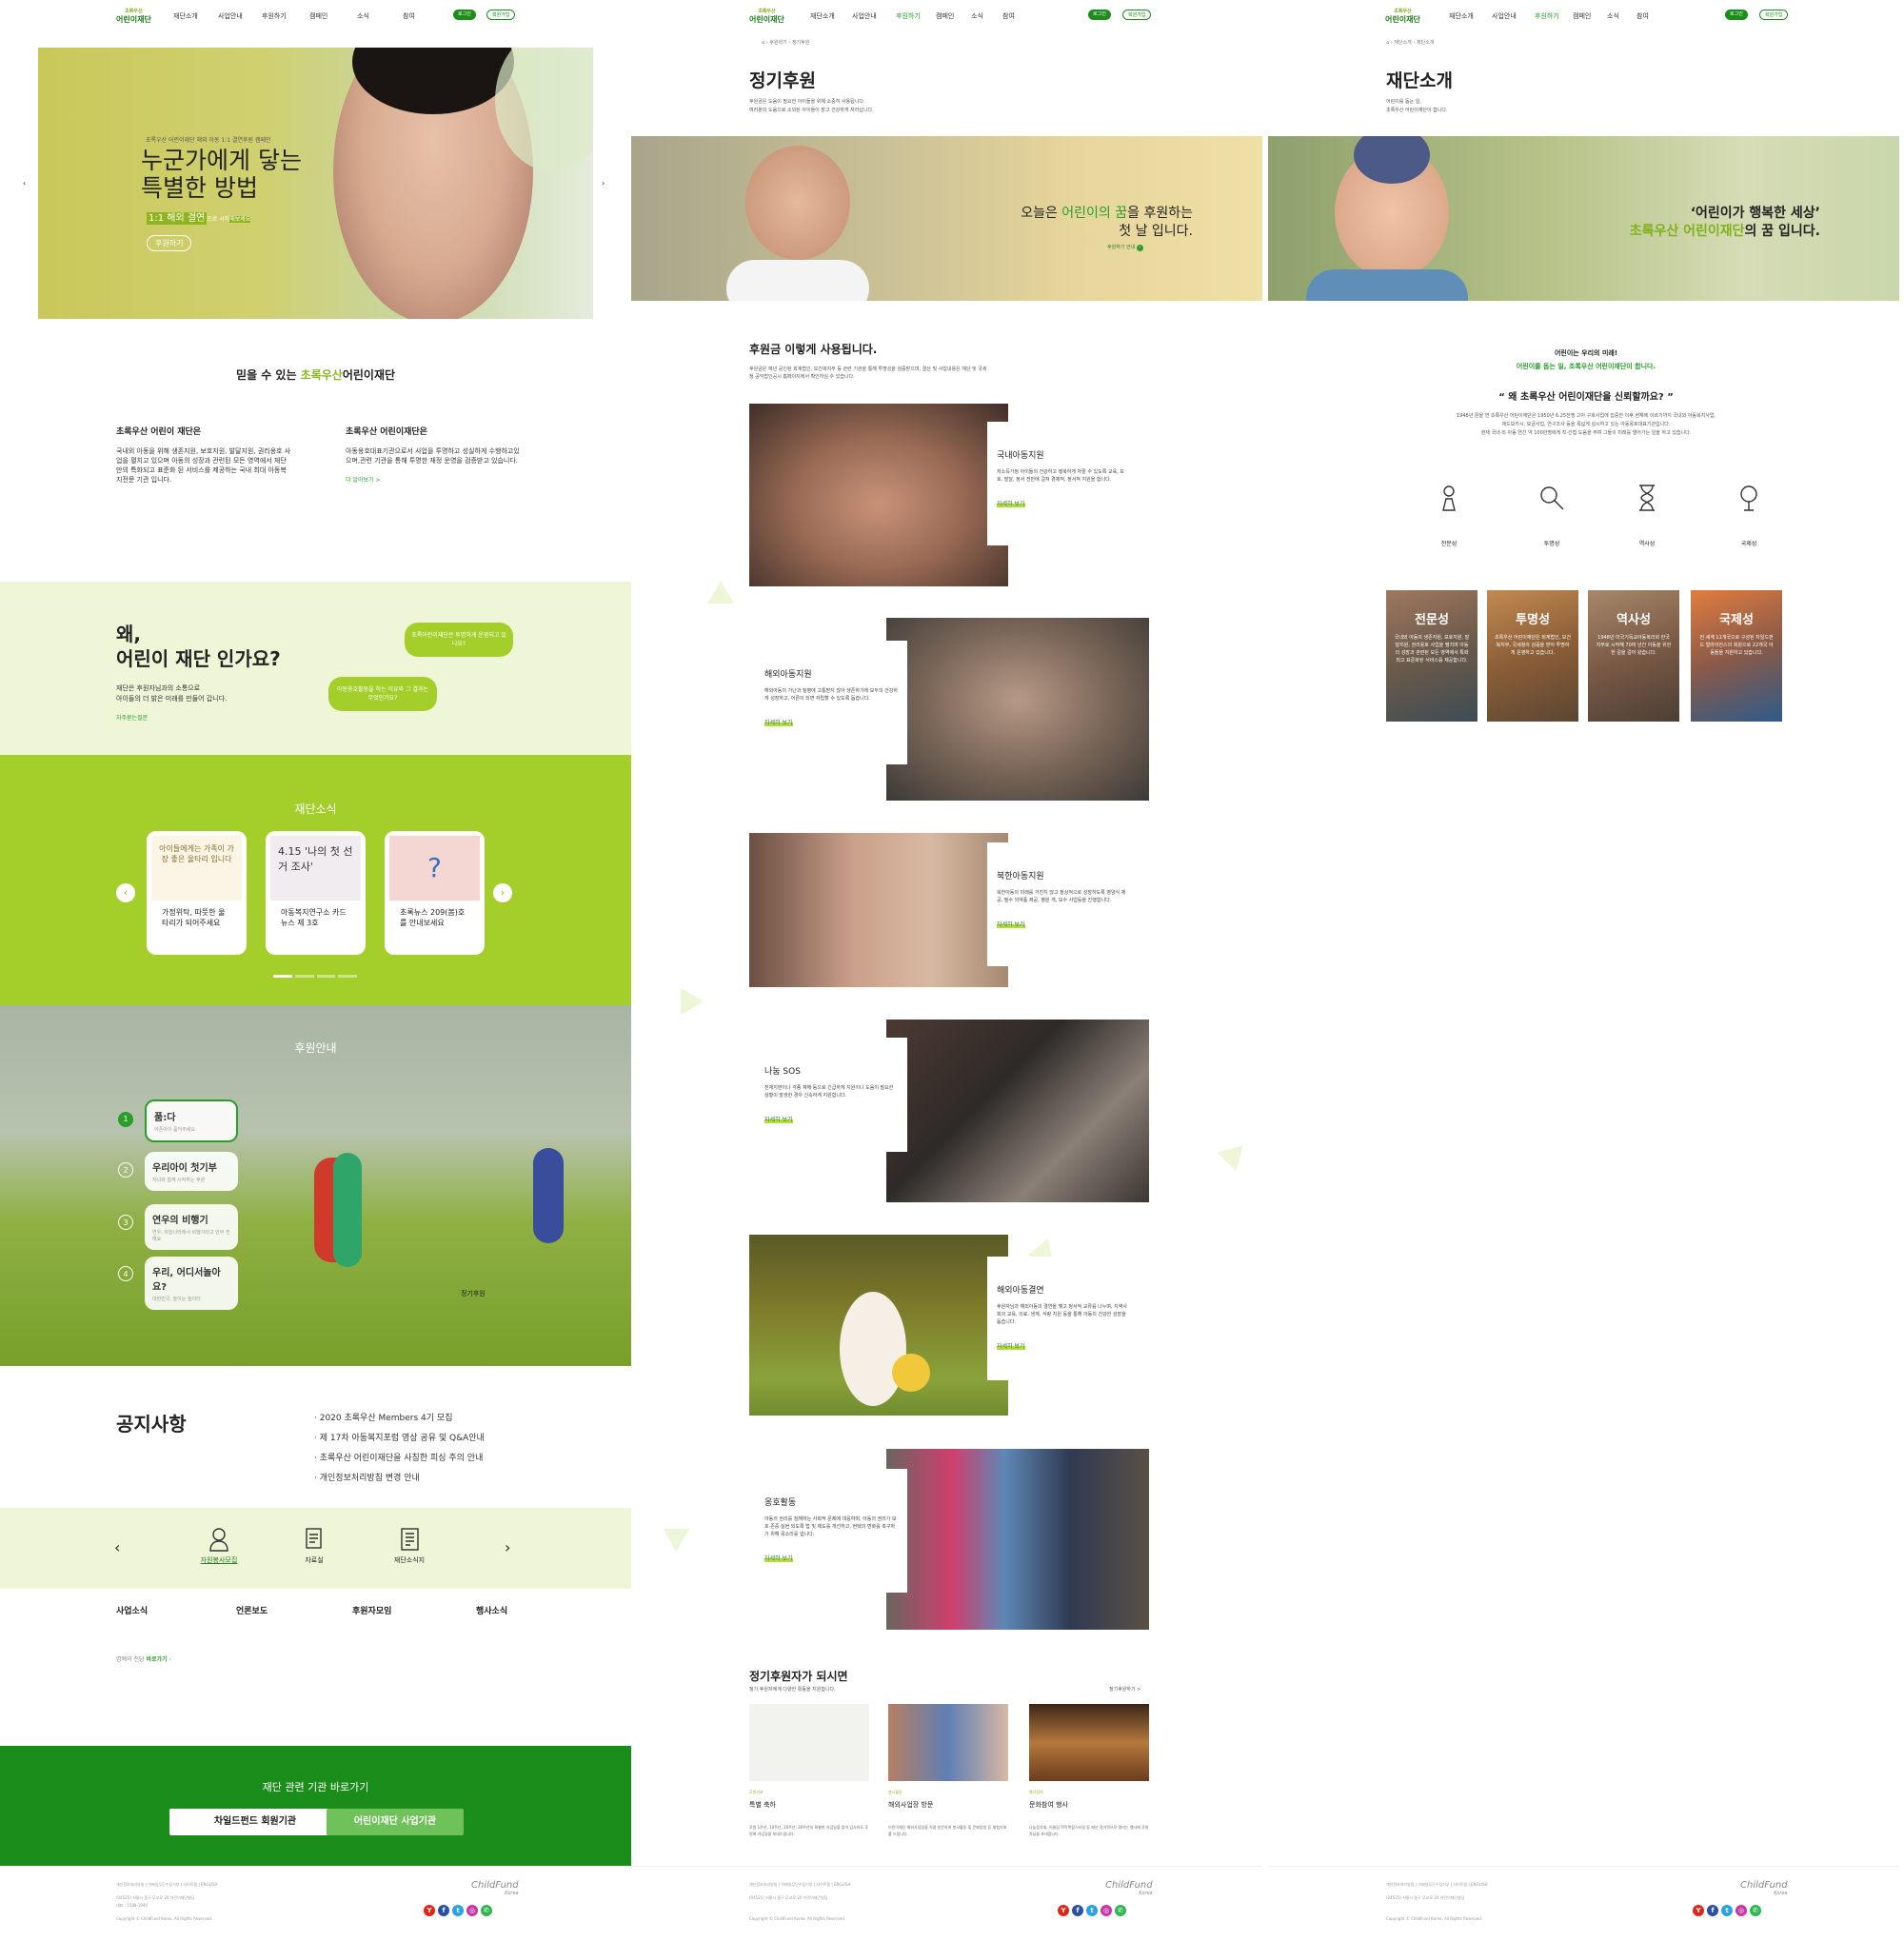  Describe the element at coordinates (778, 722) in the screenshot. I see `overseas-support-more: 자세히 보기` at that location.